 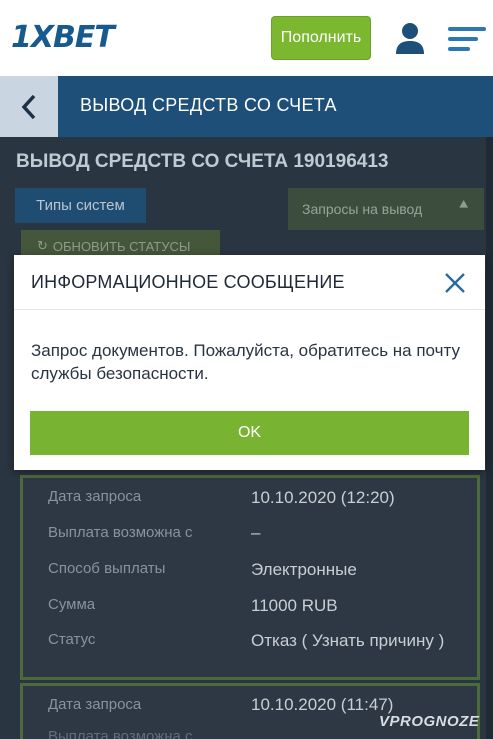 I want to click on tab-system-types: Типы систем, so click(x=80, y=205).